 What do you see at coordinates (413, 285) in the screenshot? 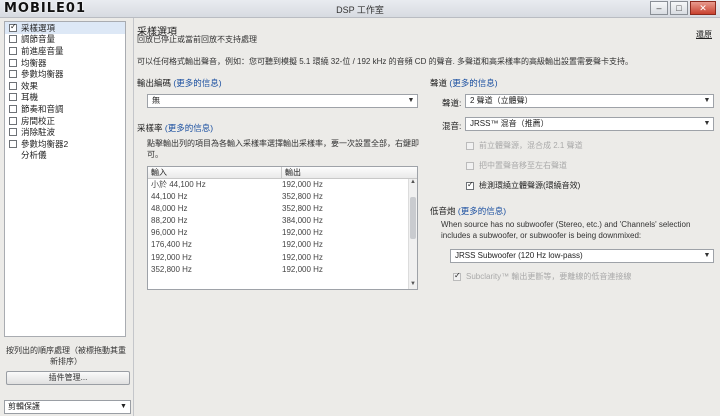
I see `scroll-down-icon: ▼` at bounding box center [413, 285].